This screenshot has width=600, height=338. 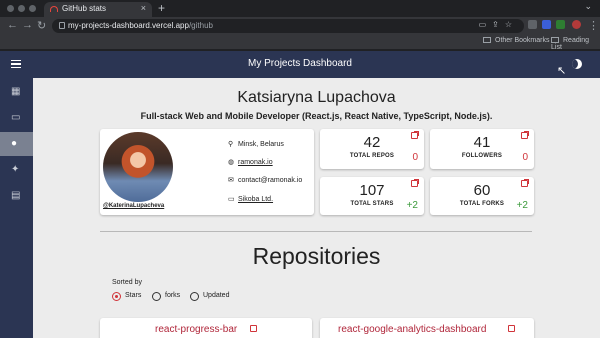 What do you see at coordinates (133, 206) in the screenshot?
I see `github-handle-link: @KaterinaLupacheva` at bounding box center [133, 206].